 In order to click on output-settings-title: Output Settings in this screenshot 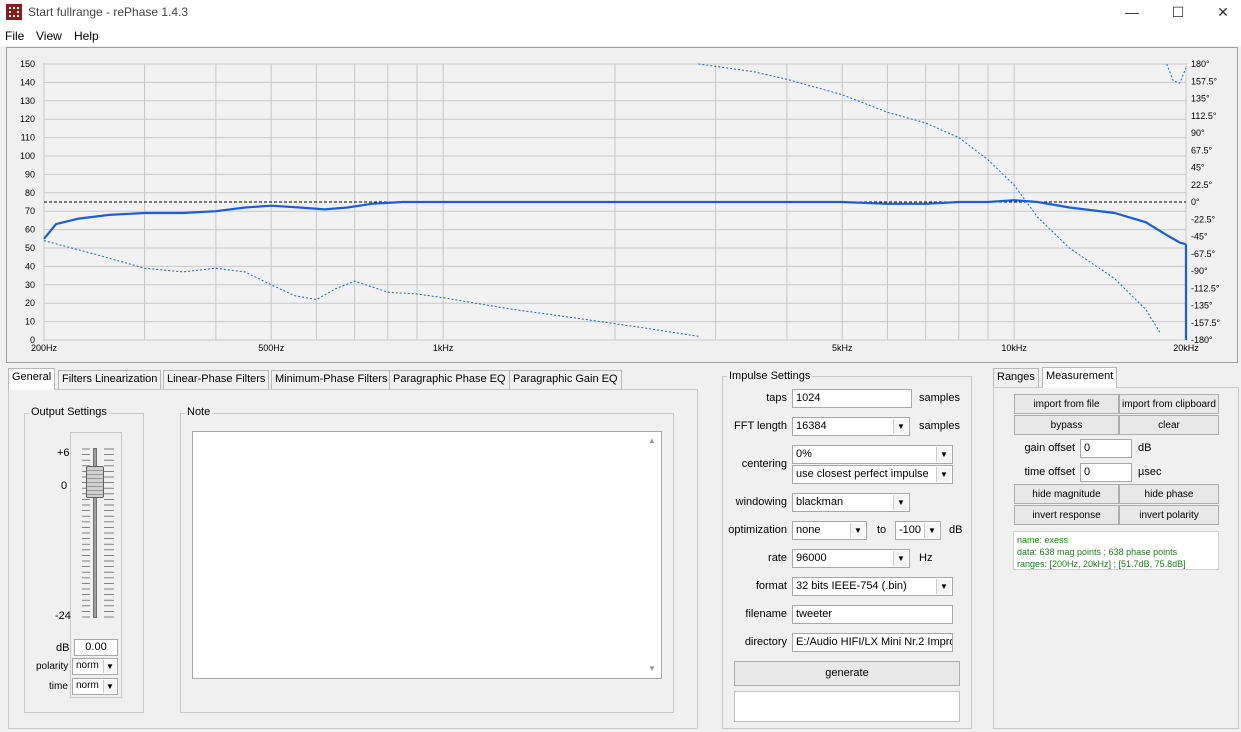, I will do `click(69, 412)`.